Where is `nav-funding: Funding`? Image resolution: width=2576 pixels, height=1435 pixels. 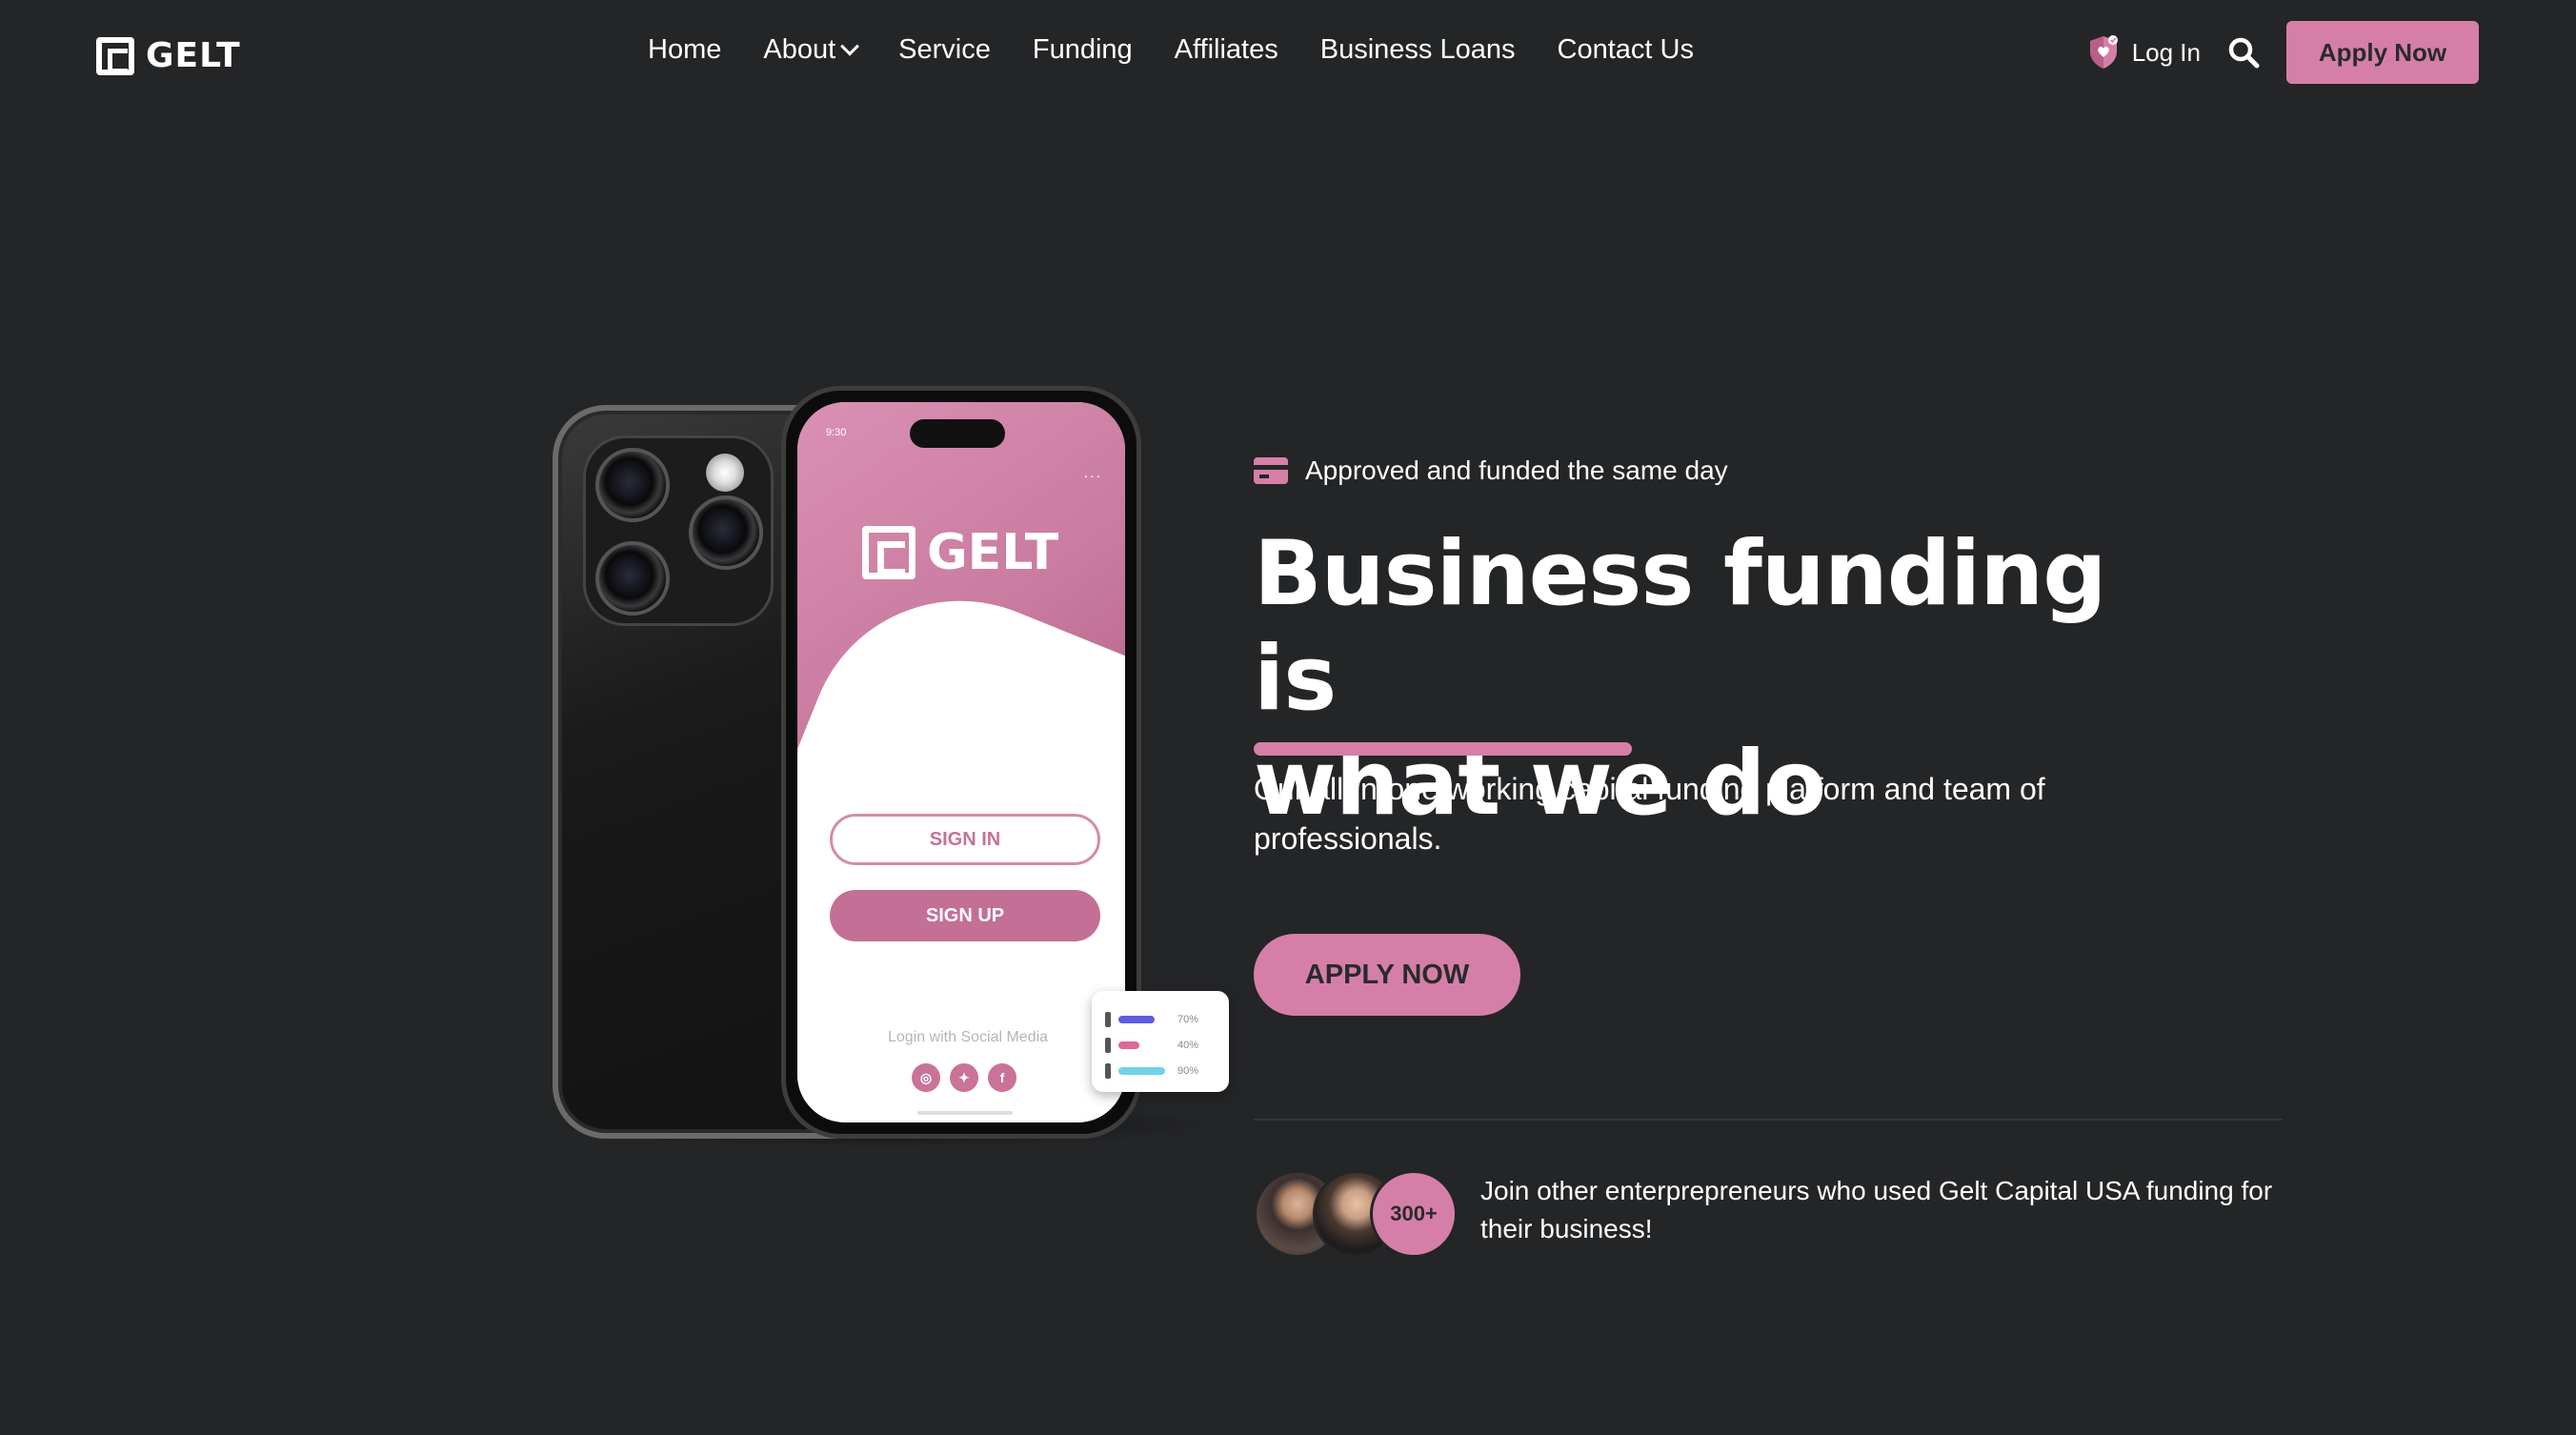
nav-funding: Funding is located at coordinates (1083, 50).